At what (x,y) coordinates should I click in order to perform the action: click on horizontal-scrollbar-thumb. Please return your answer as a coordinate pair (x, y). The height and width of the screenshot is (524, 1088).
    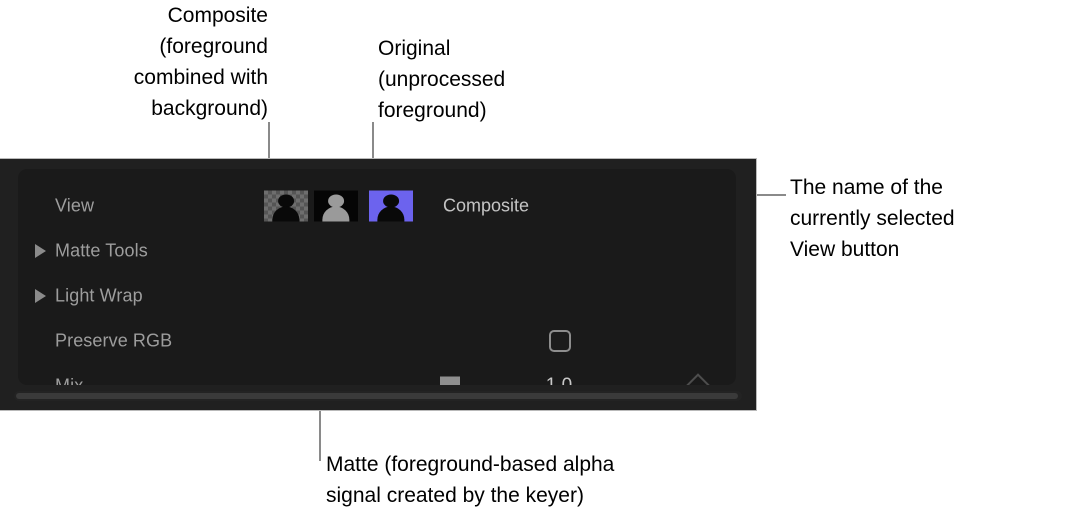
    Looking at the image, I should click on (377, 396).